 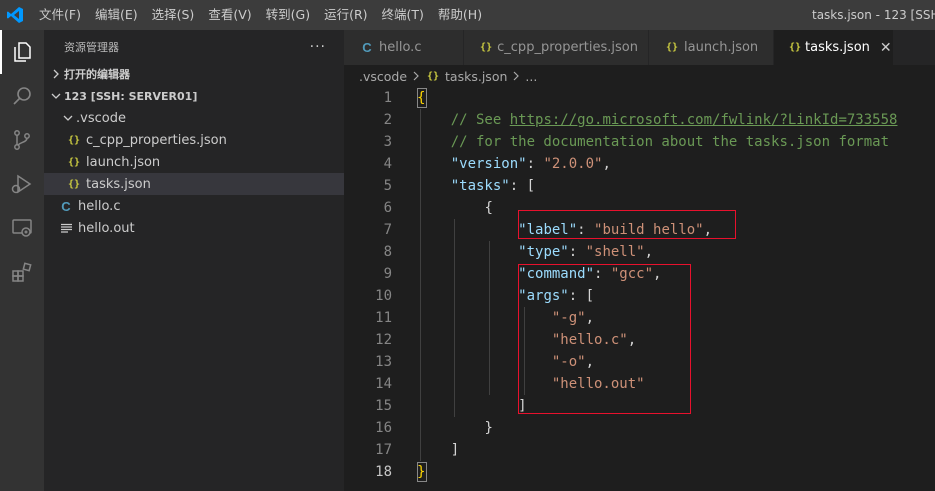 What do you see at coordinates (657, 428) in the screenshot?
I see `code-line: }` at bounding box center [657, 428].